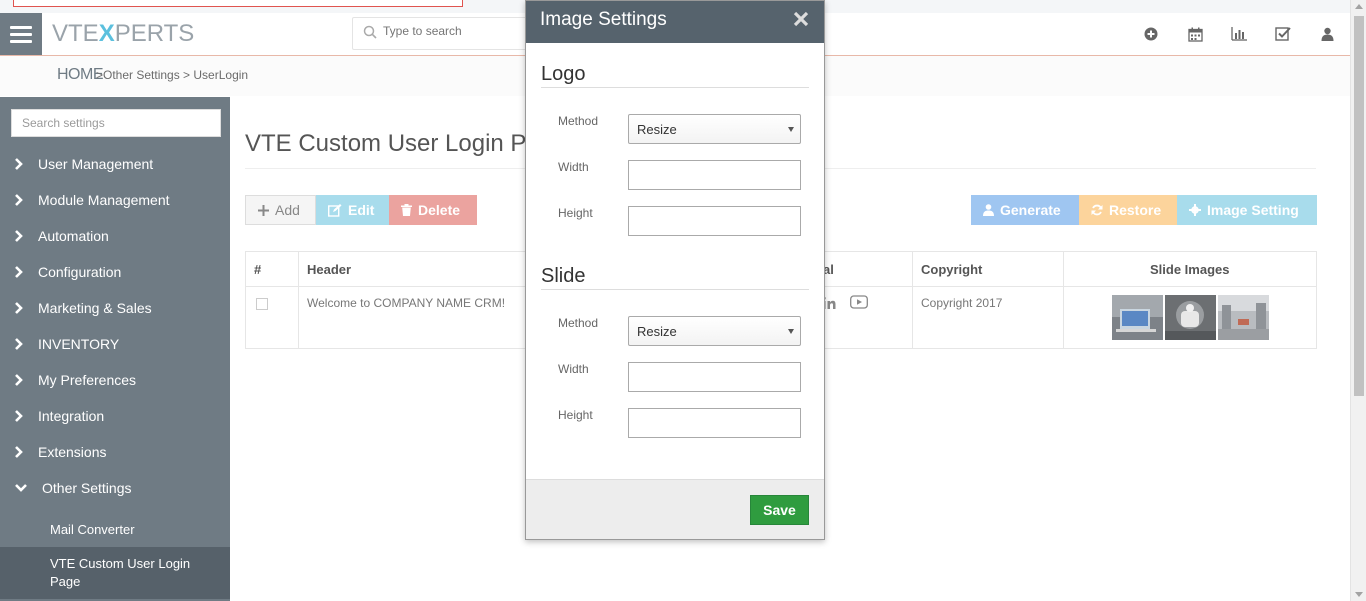 The height and width of the screenshot is (601, 1366). I want to click on modal-title: Image Settings, so click(603, 19).